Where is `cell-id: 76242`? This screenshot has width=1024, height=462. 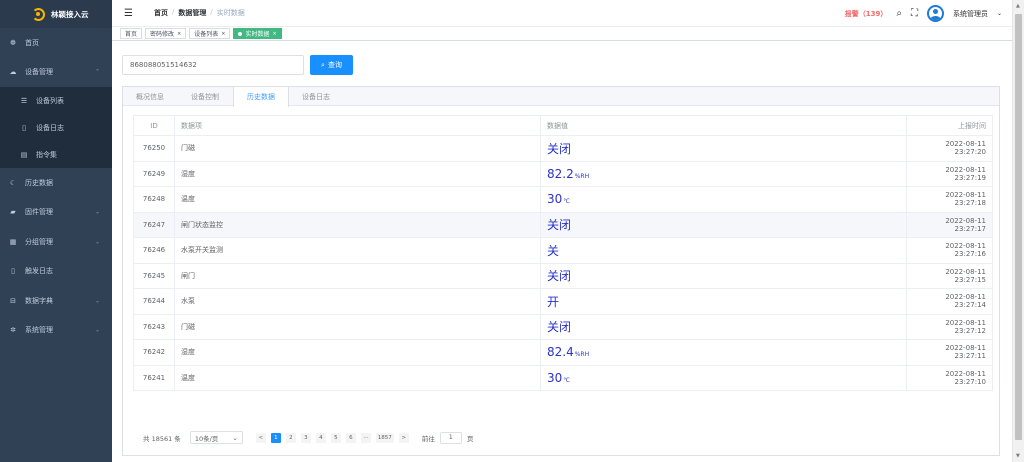
cell-id: 76242 is located at coordinates (154, 352).